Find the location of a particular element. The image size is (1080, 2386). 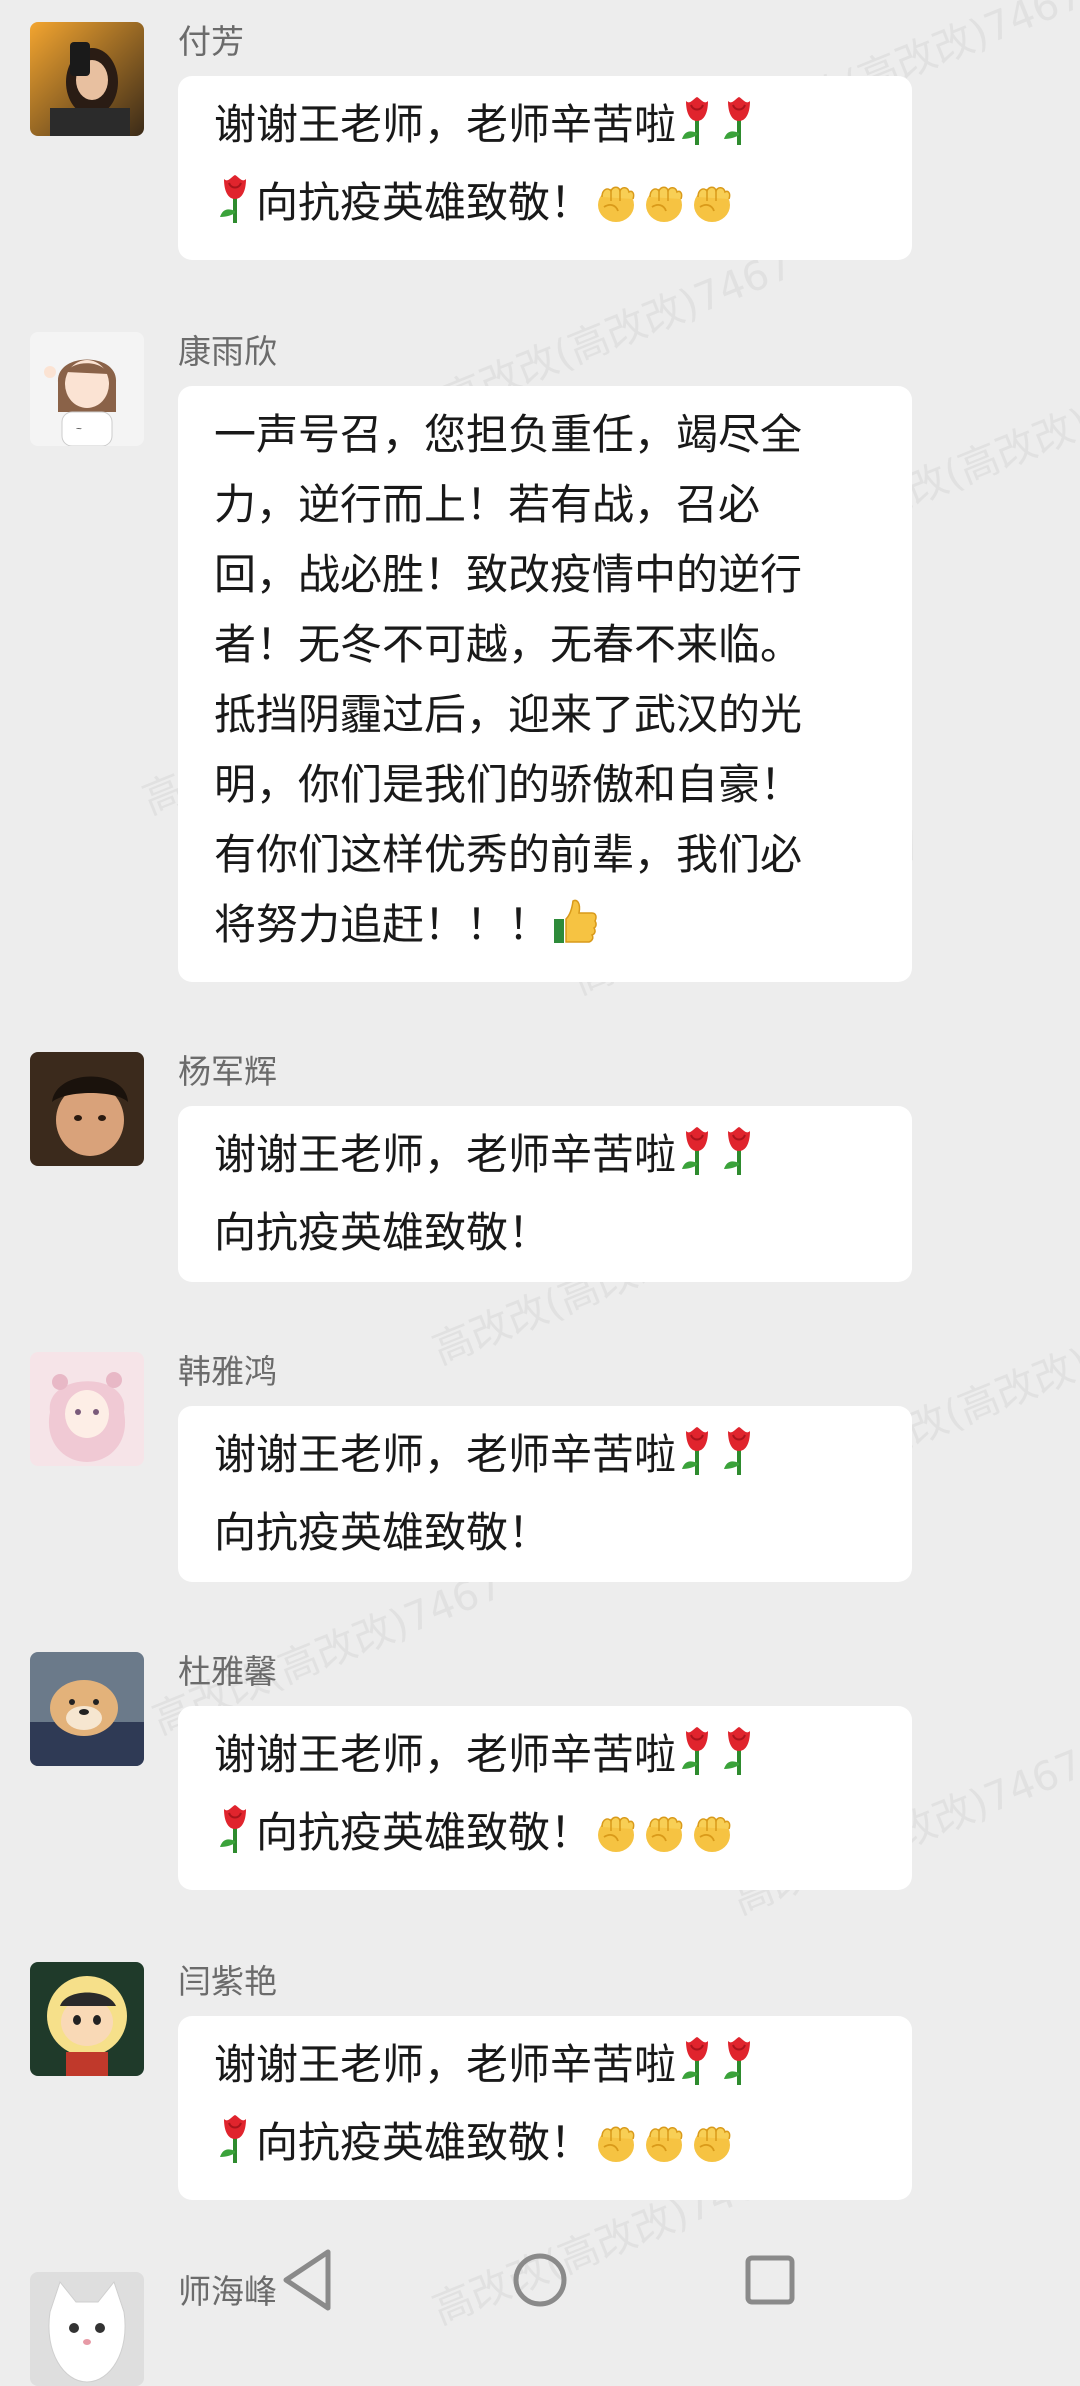

message-text: 力，逆行而上！若有战，召必 is located at coordinates (487, 504).